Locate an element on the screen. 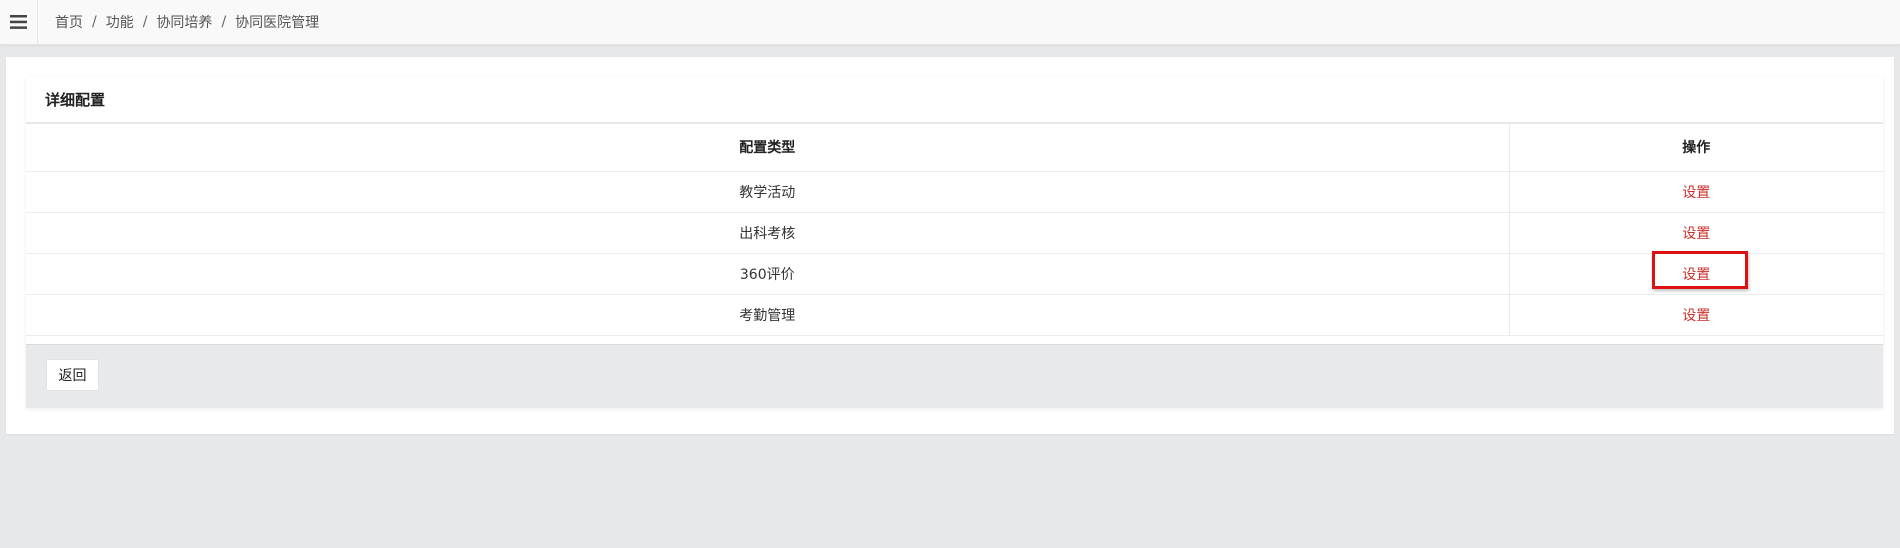  set-link-teaching-activity: 设置 is located at coordinates (1696, 193).